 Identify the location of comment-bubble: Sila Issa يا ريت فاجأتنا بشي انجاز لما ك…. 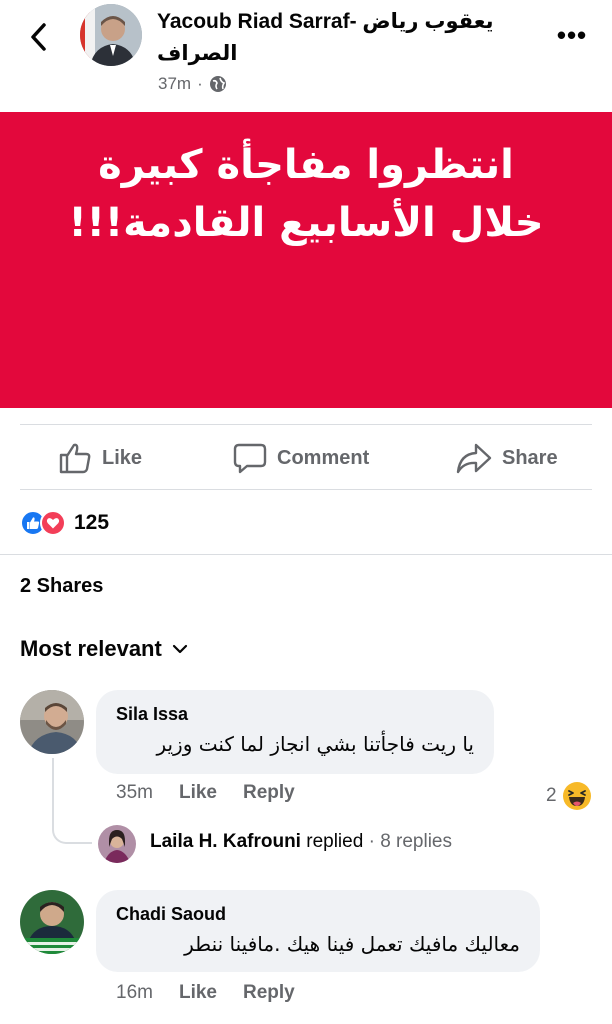
(295, 732).